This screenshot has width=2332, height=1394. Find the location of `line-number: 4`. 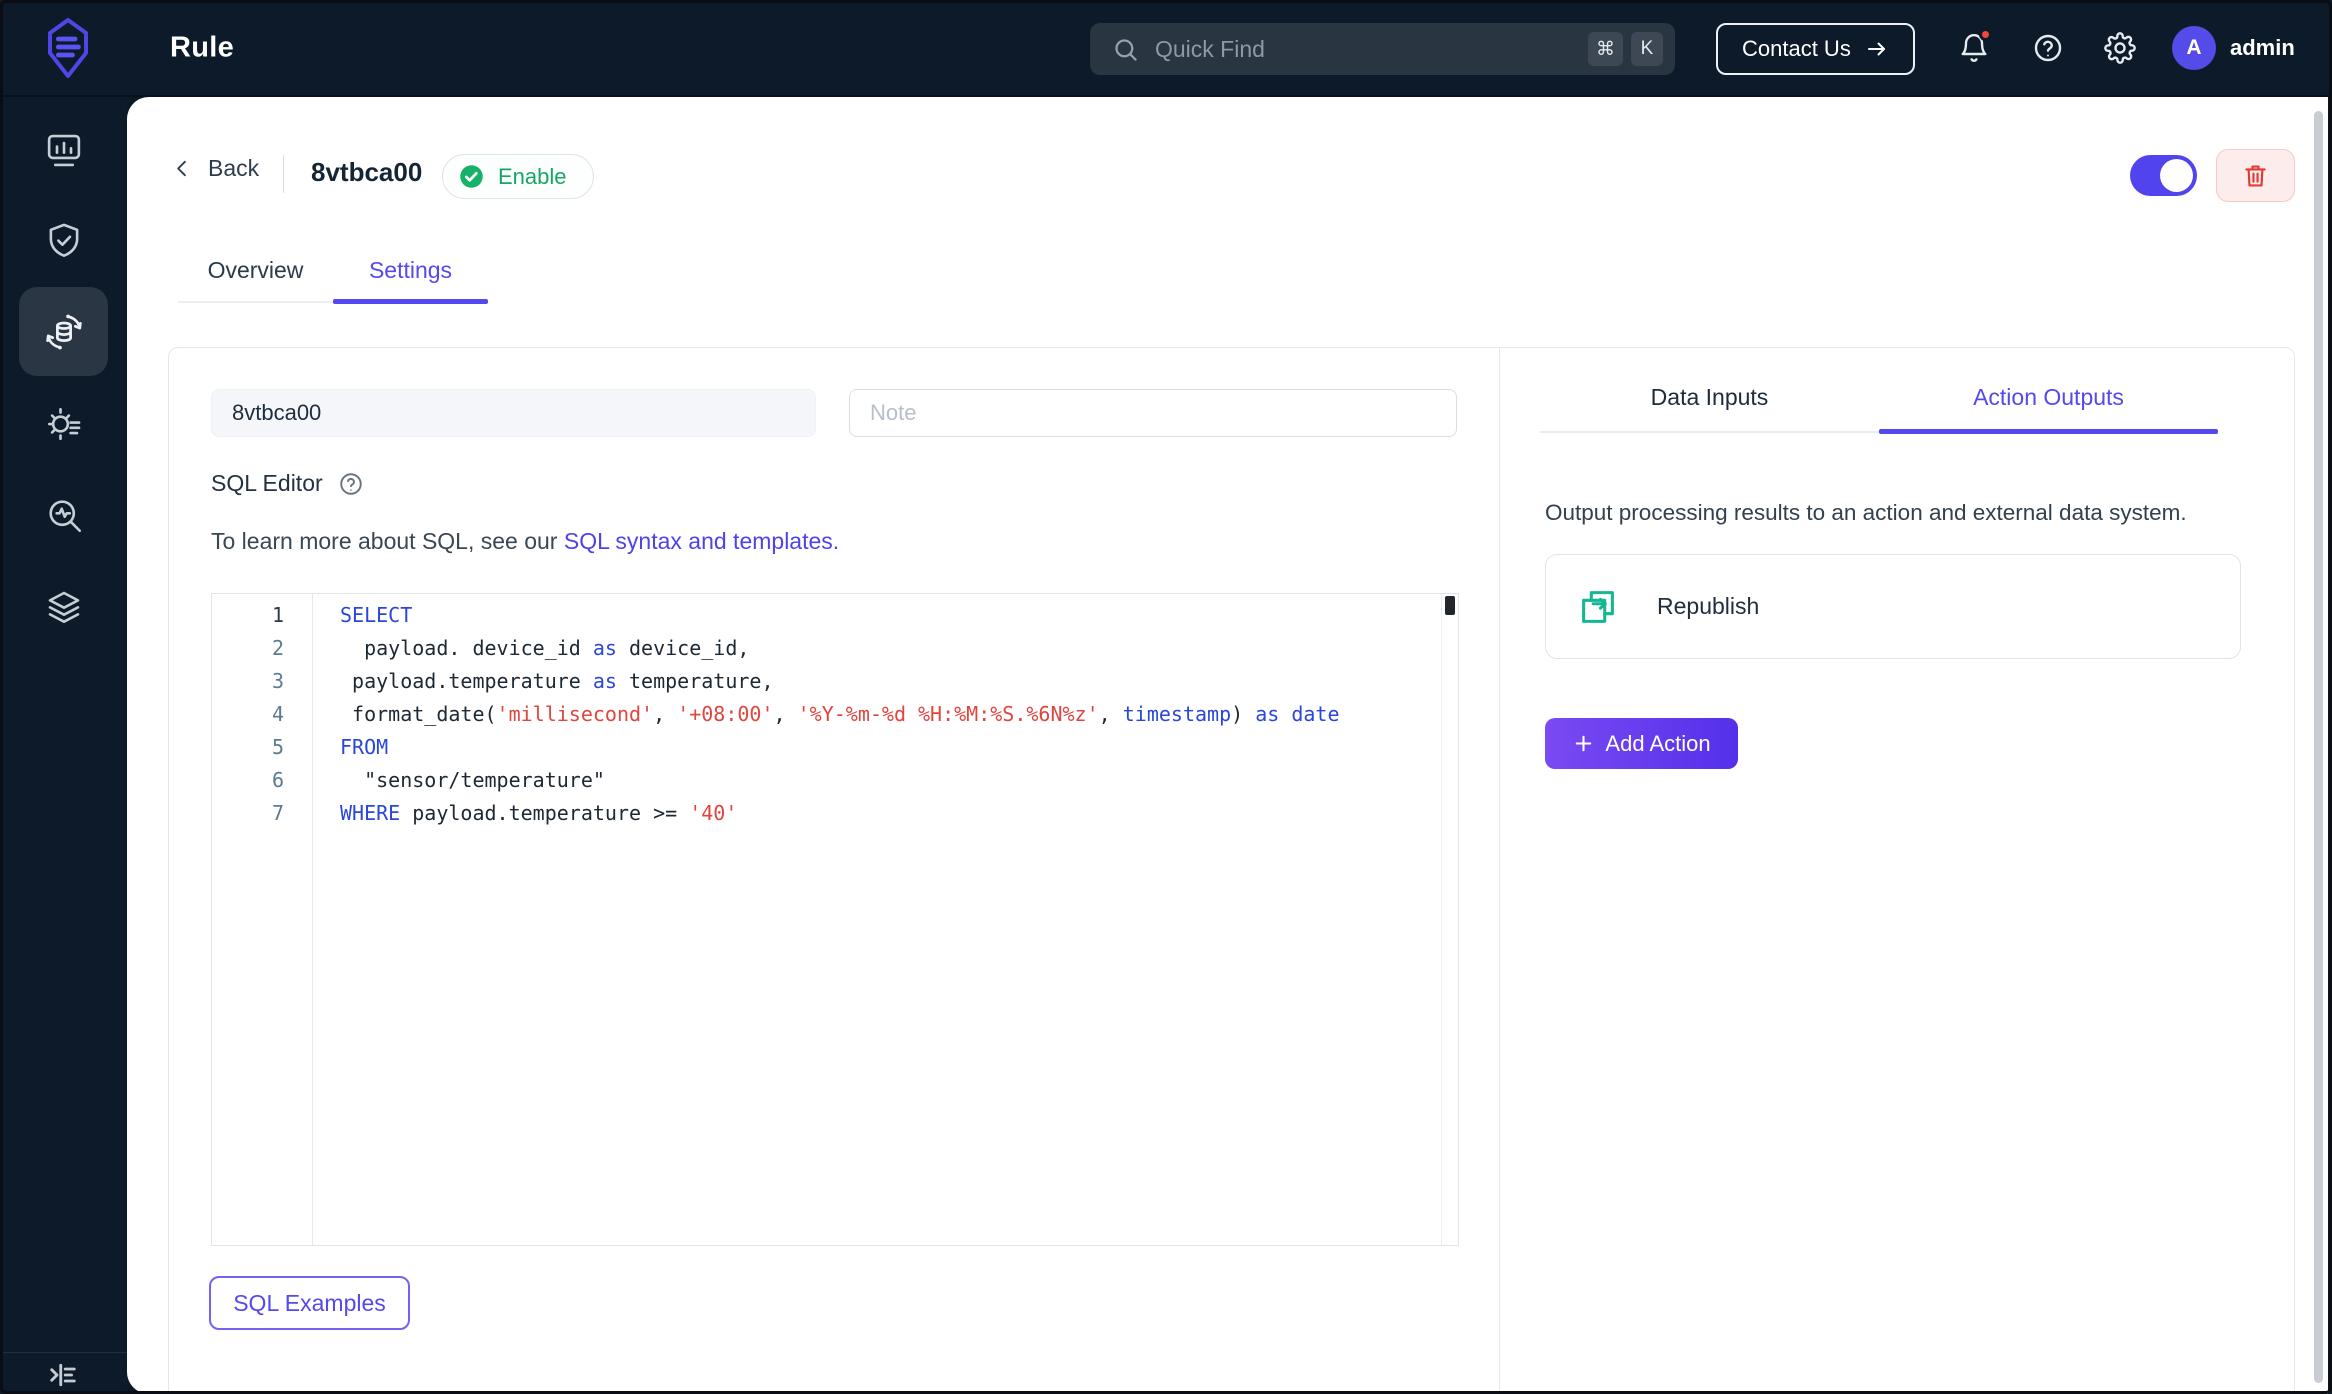

line-number: 4 is located at coordinates (277, 714).